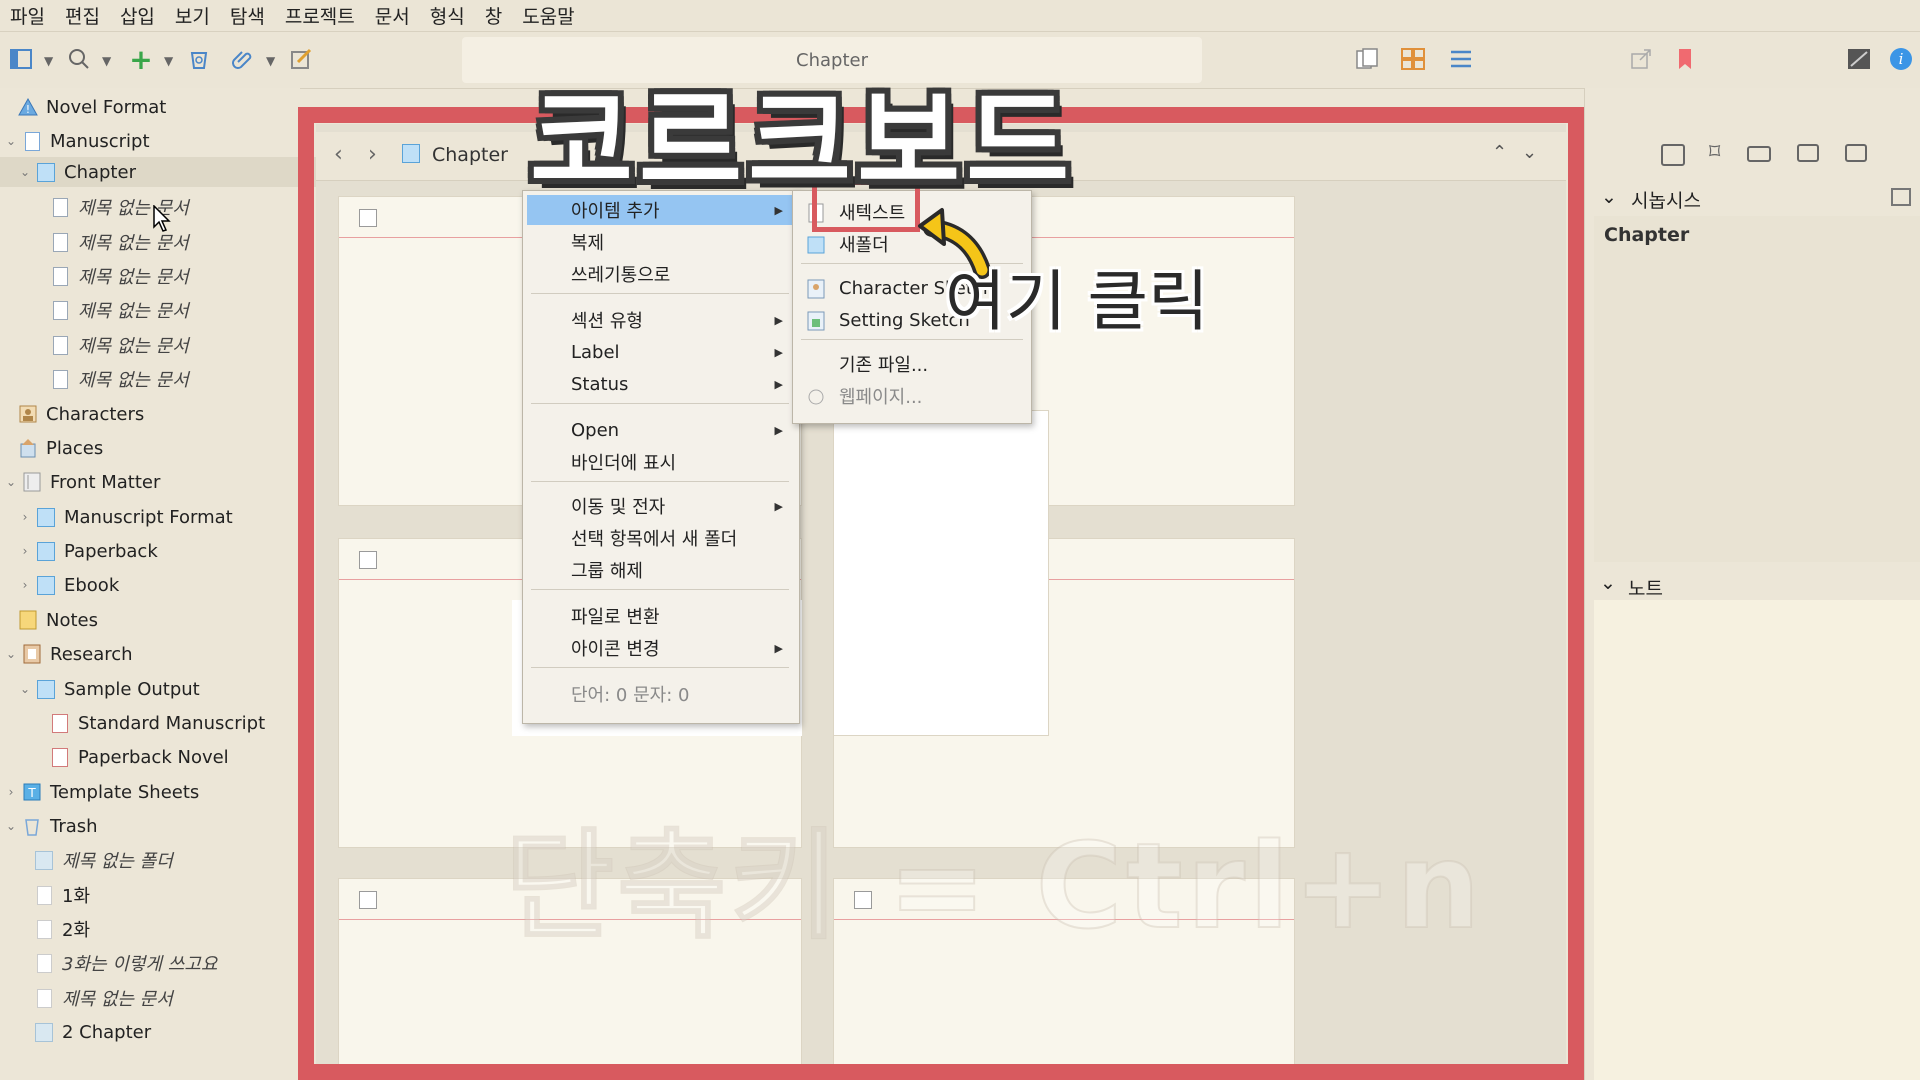  I want to click on share-icon, so click(1641, 59).